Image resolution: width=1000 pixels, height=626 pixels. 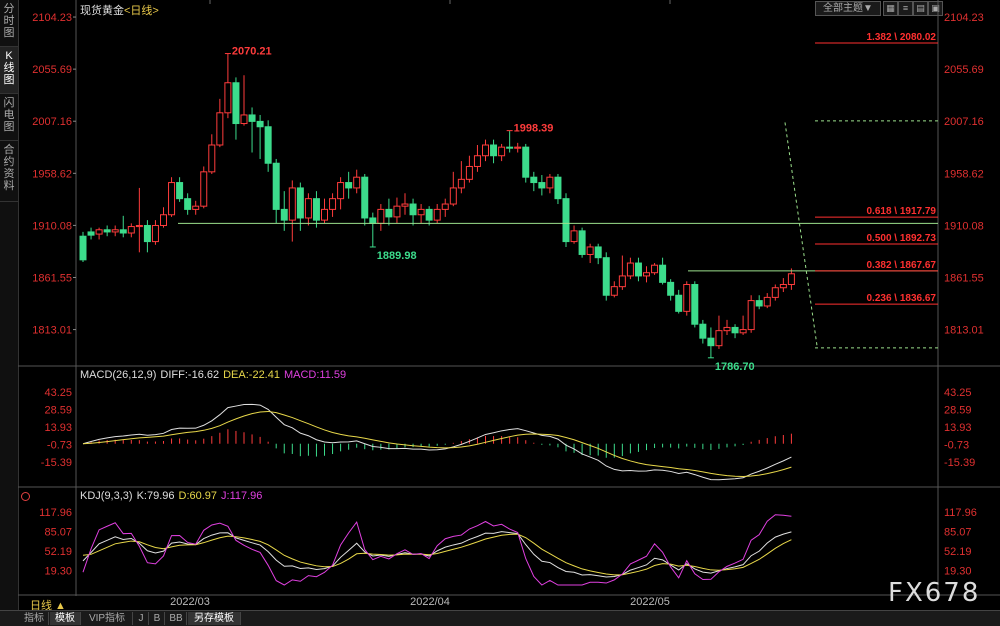 What do you see at coordinates (901, 265) in the screenshot?
I see `fib-label: 0.382 \ 1867.67` at bounding box center [901, 265].